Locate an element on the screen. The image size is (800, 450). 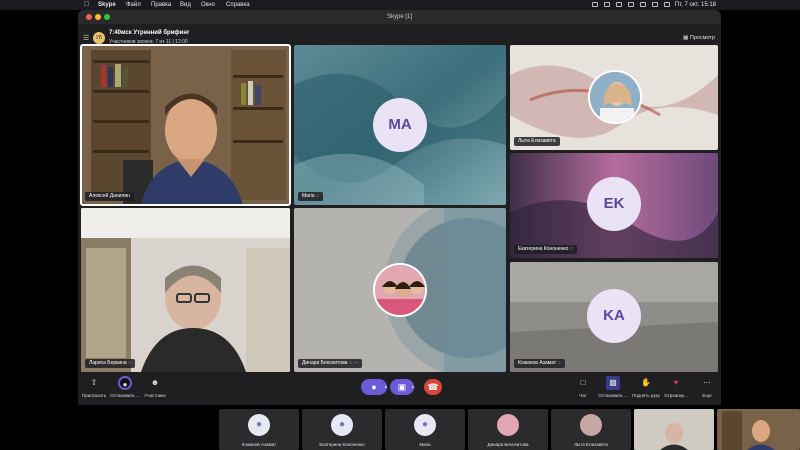
video-options-chevron: ▴ is located at coordinates (413, 387).